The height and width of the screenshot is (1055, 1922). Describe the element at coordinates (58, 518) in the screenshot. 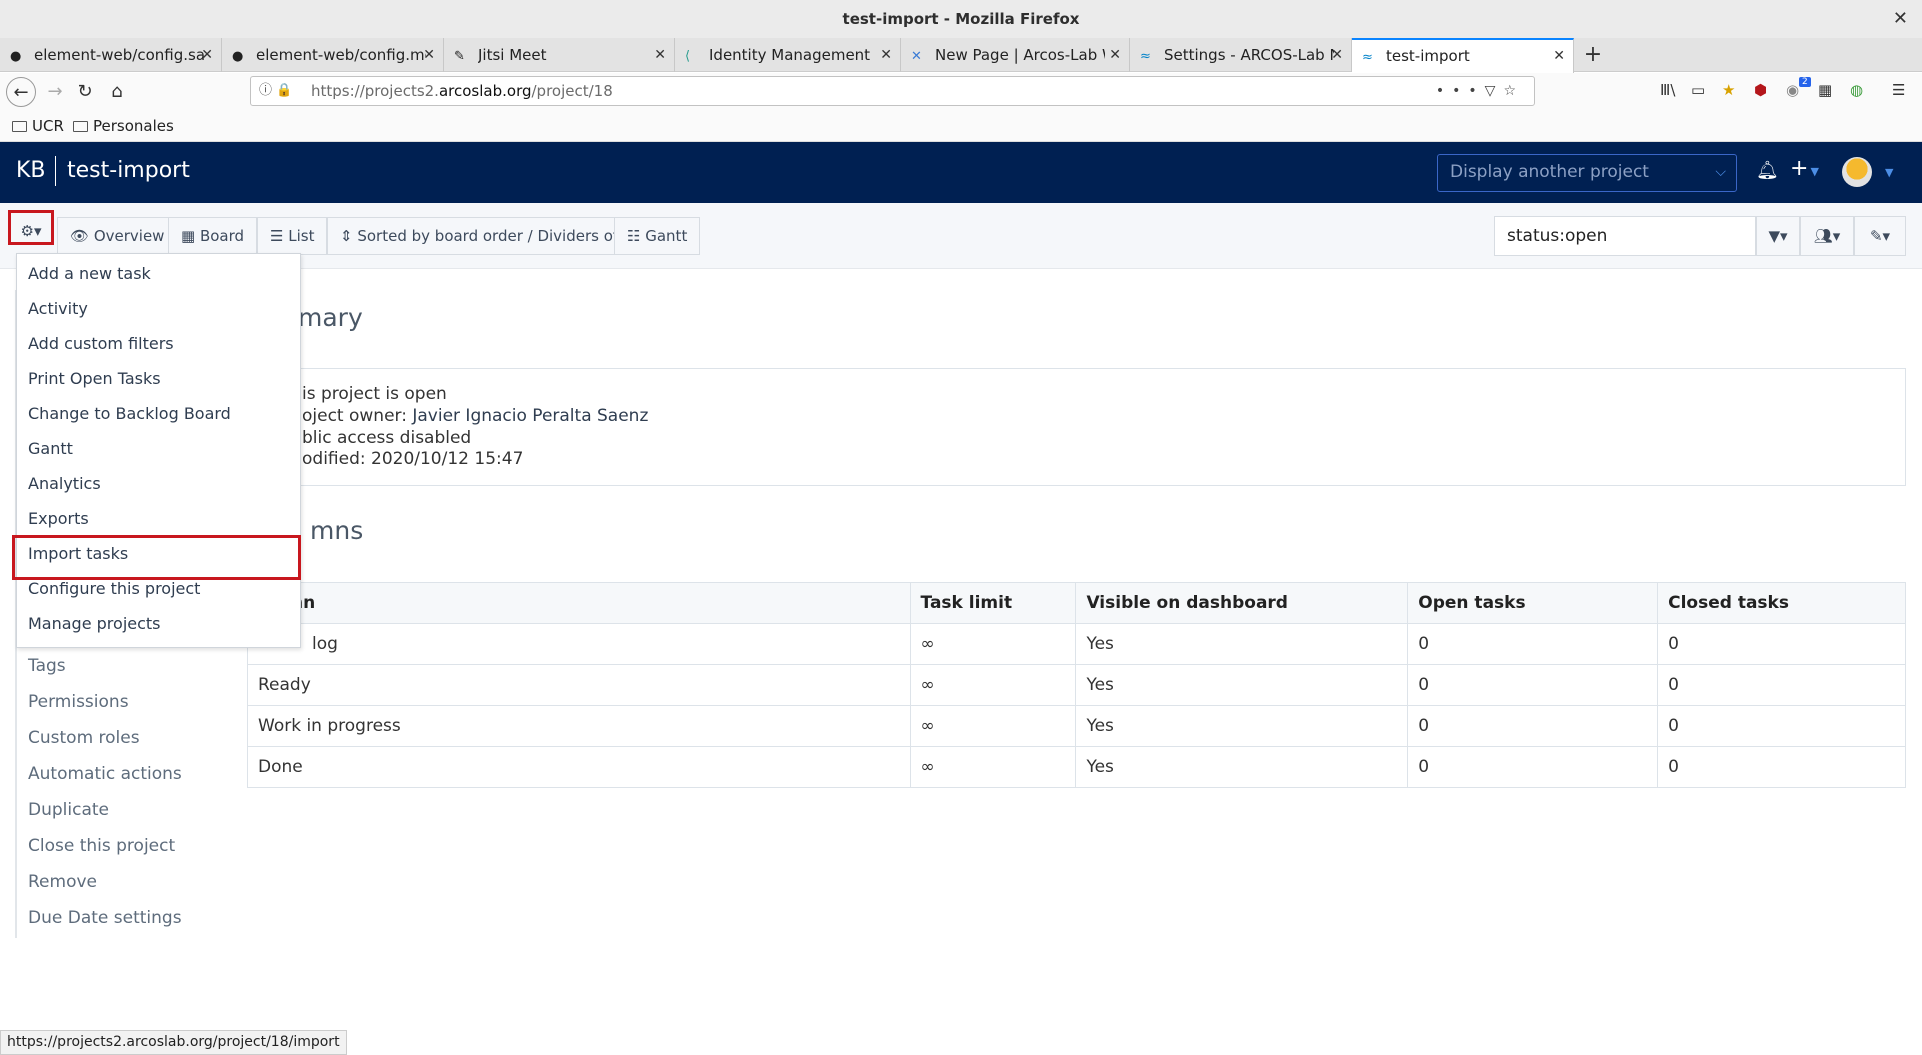

I see `menu-item-exports: Exports` at that location.